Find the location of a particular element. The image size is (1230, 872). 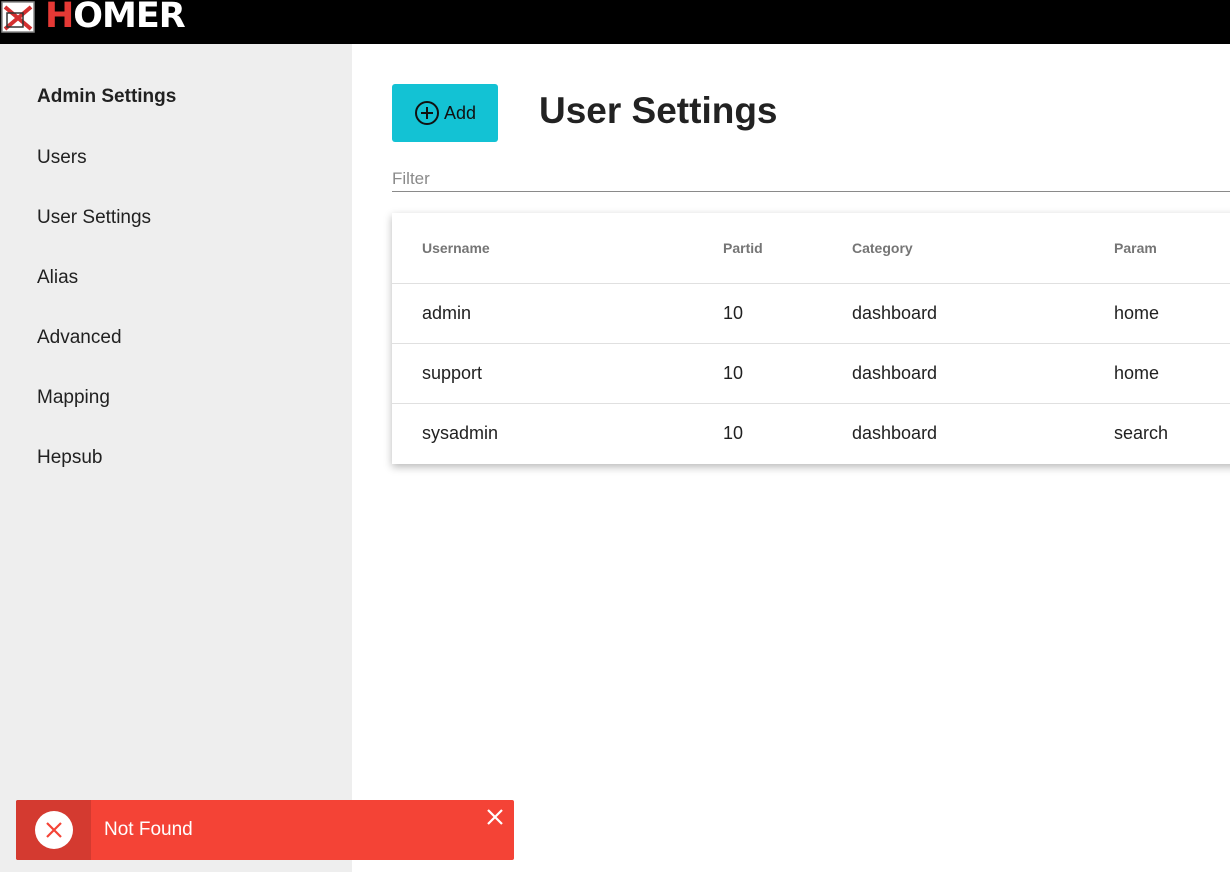

sidebar-item-user-settings: User Settings is located at coordinates (94, 218).